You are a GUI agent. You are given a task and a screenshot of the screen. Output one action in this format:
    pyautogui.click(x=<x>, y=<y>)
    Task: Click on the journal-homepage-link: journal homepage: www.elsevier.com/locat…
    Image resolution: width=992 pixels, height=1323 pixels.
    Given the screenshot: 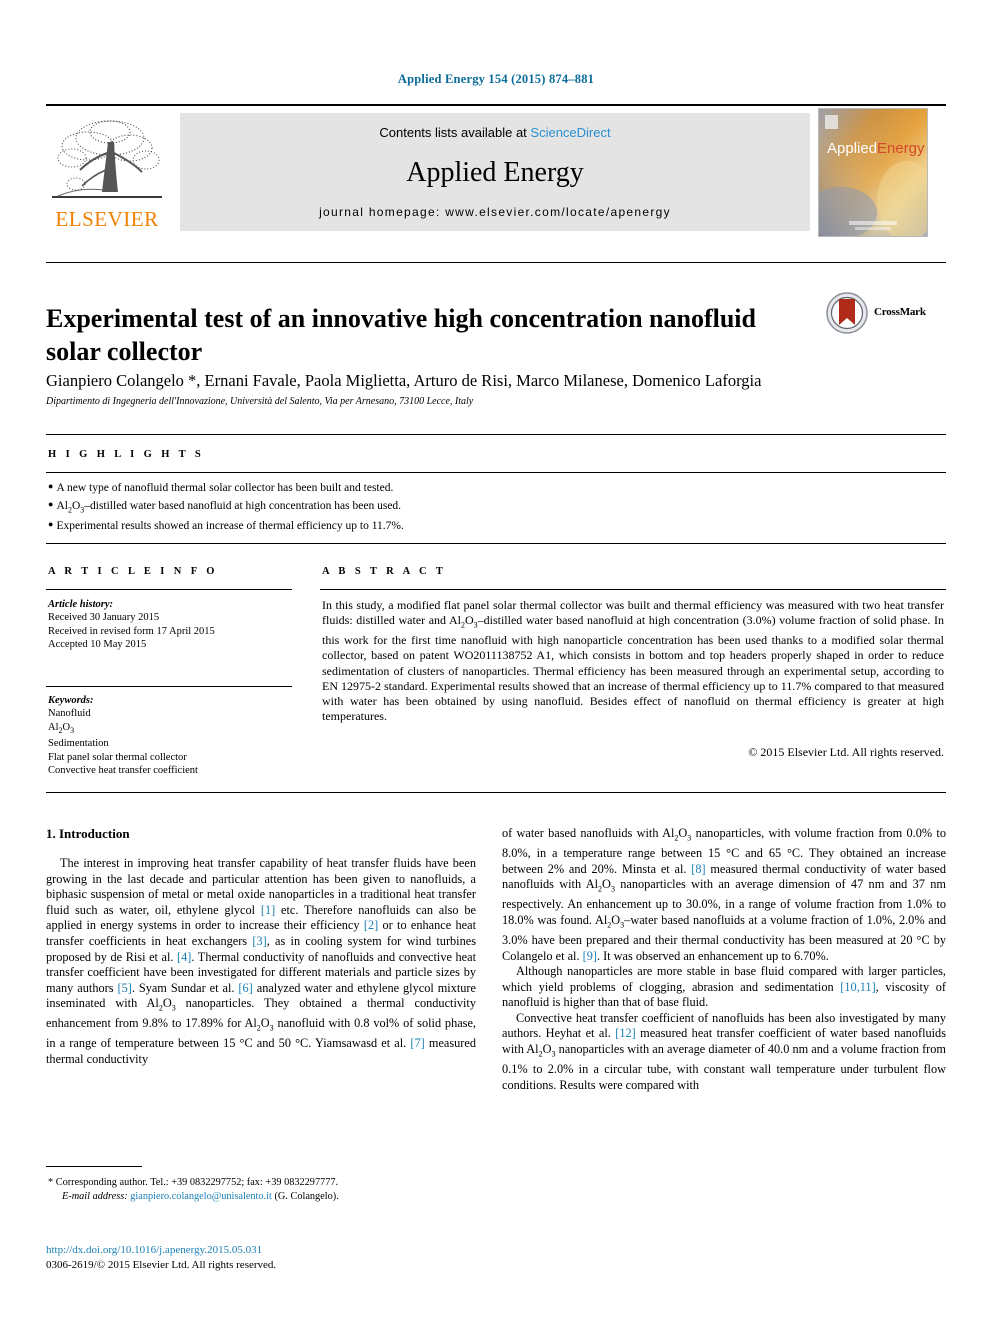 What is the action you would take?
    pyautogui.click(x=495, y=212)
    